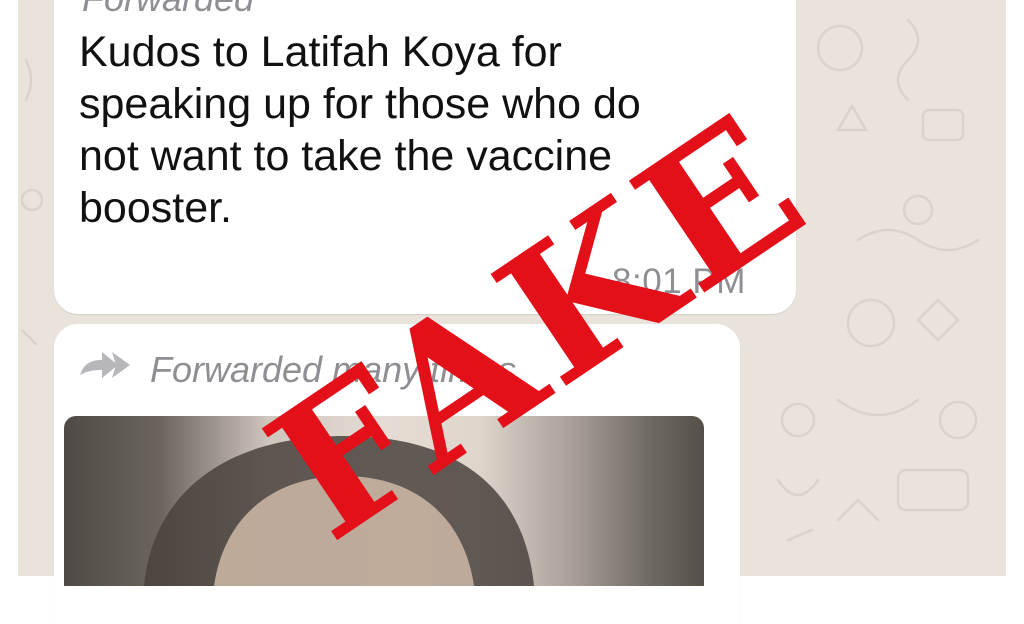 This screenshot has height=624, width=1024. I want to click on right-margin, so click(1015, 288).